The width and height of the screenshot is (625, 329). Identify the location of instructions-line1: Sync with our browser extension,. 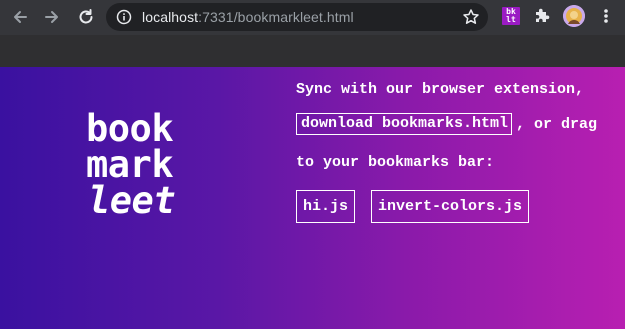
(440, 89).